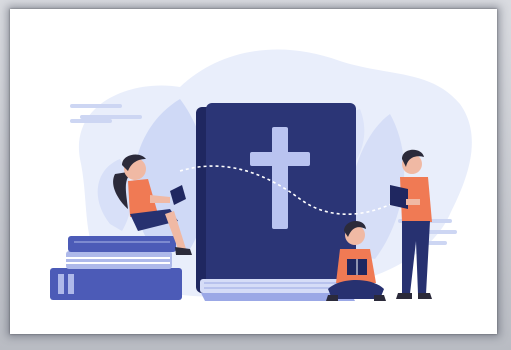 This screenshot has height=350, width=511. I want to click on book-stack, so click(116, 268).